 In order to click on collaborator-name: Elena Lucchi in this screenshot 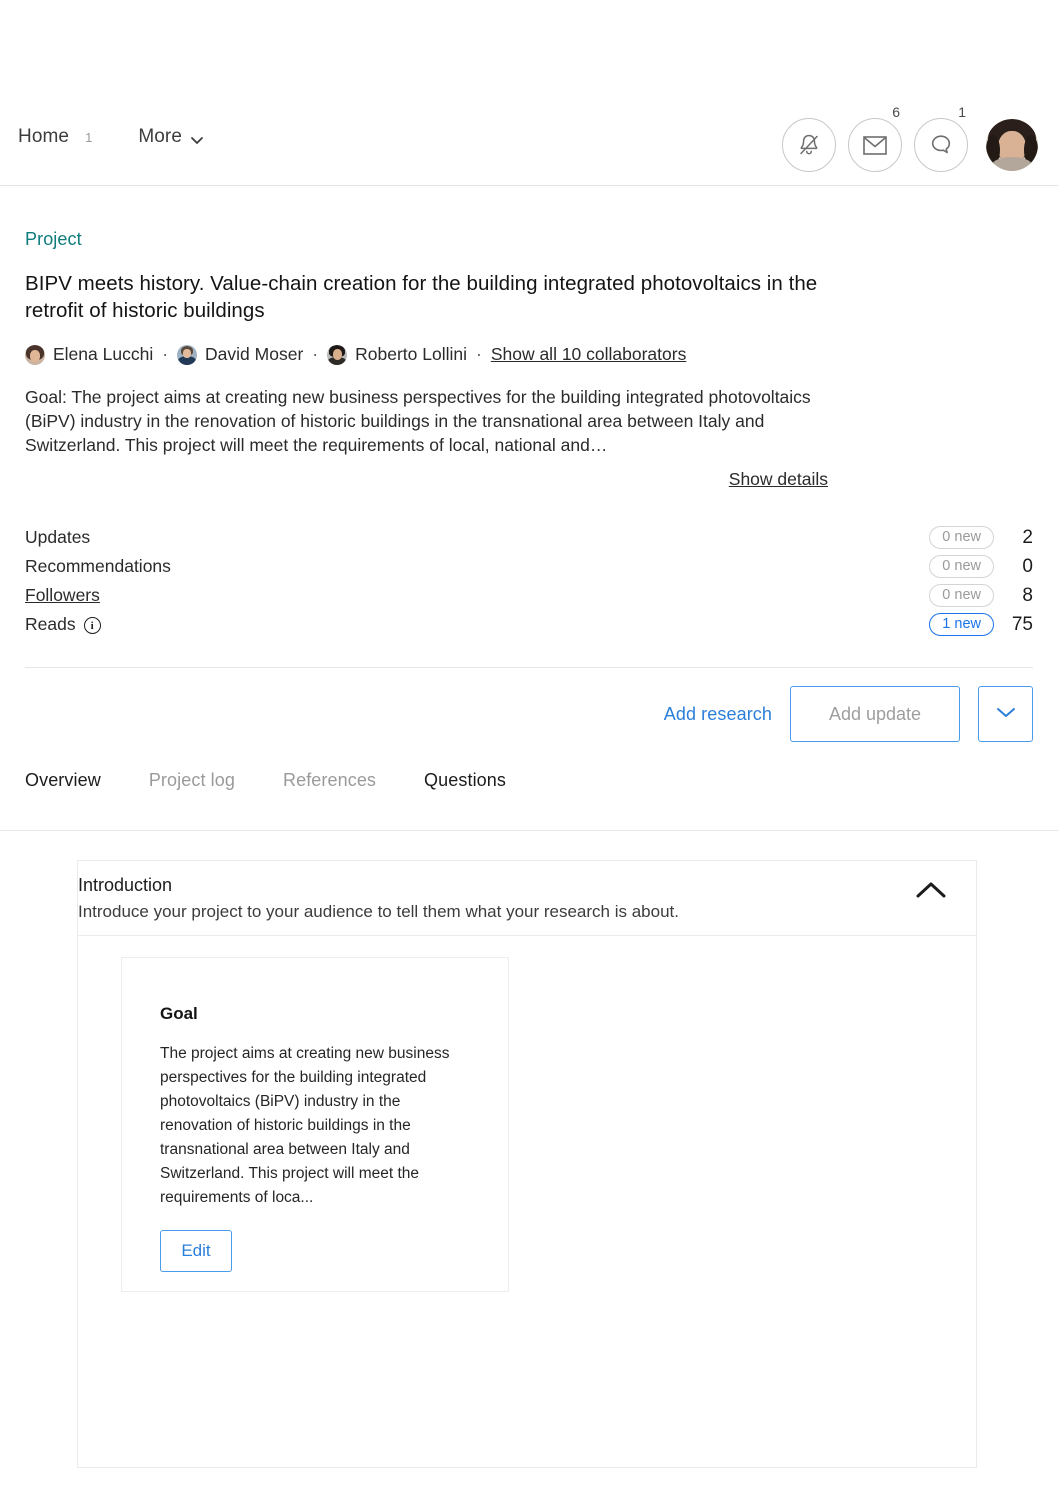, I will do `click(103, 354)`.